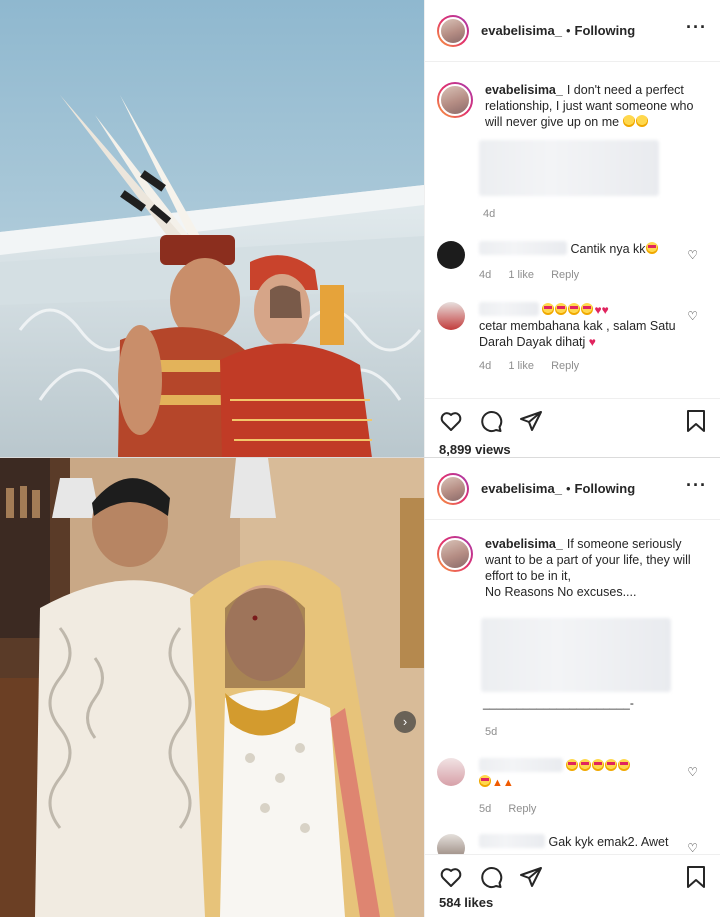 This screenshot has height=917, width=720. I want to click on action-bar: 584 likes, so click(572, 885).